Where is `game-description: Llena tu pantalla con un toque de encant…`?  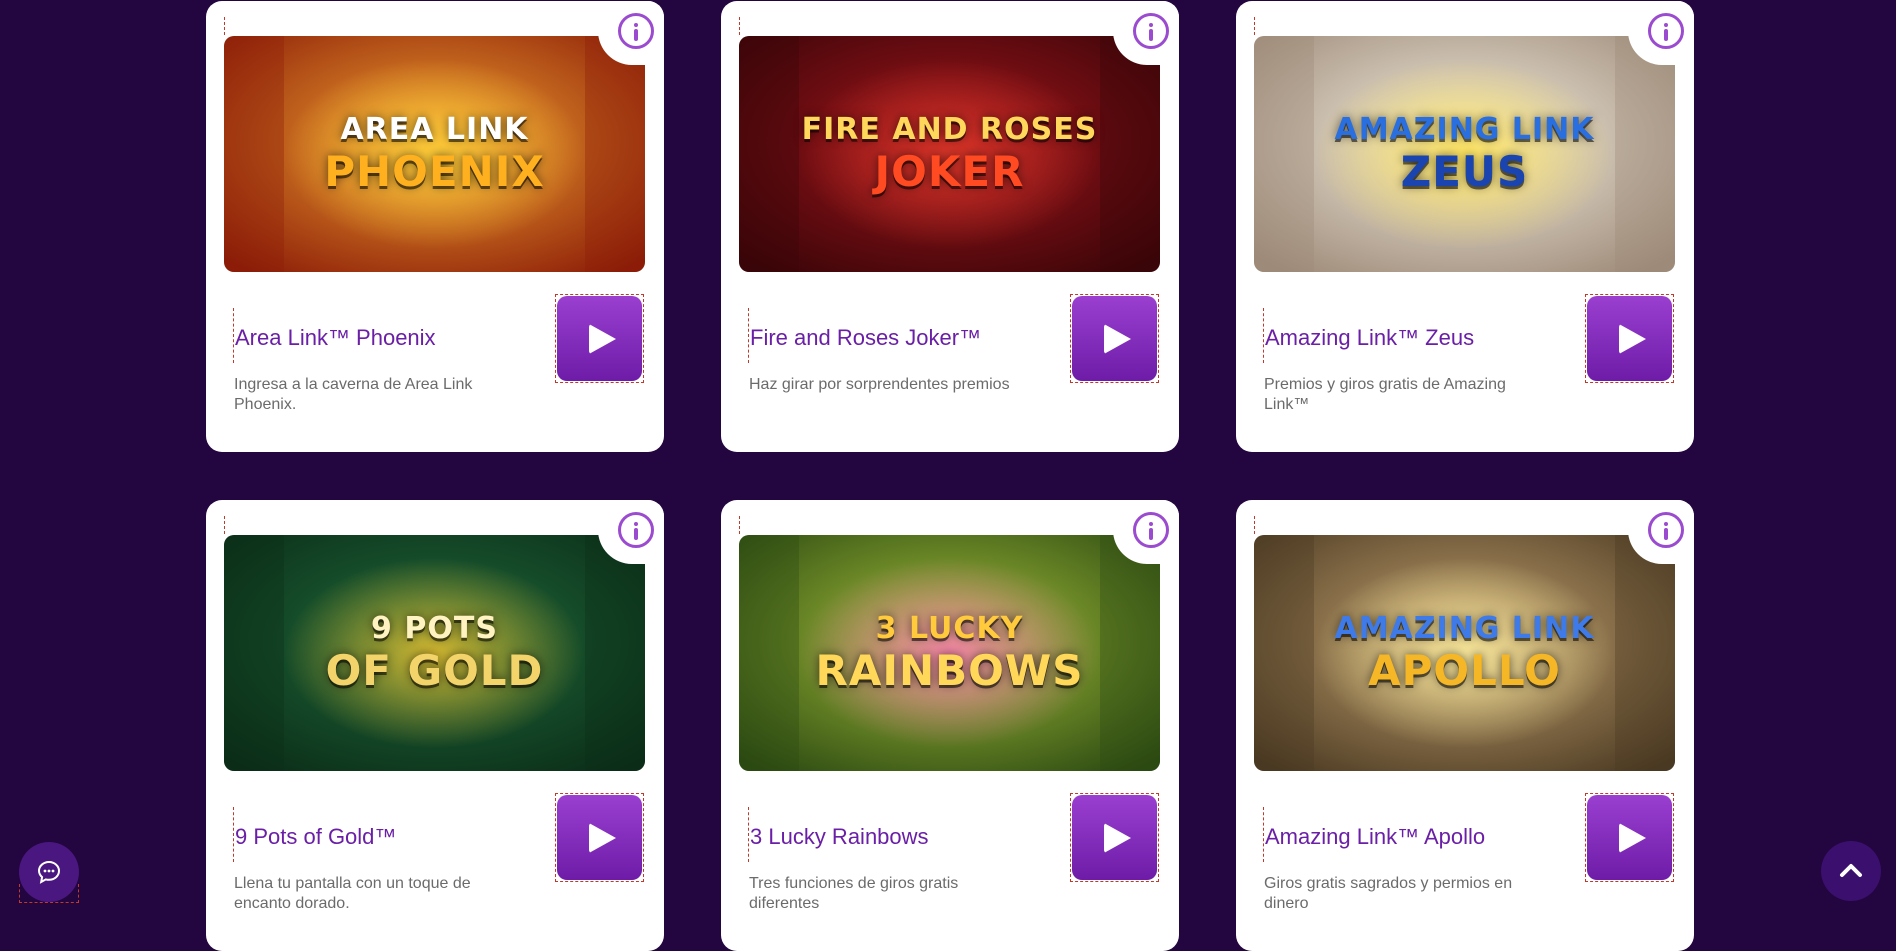
game-description: Llena tu pantalla con un toque de encant… is located at coordinates (352, 893).